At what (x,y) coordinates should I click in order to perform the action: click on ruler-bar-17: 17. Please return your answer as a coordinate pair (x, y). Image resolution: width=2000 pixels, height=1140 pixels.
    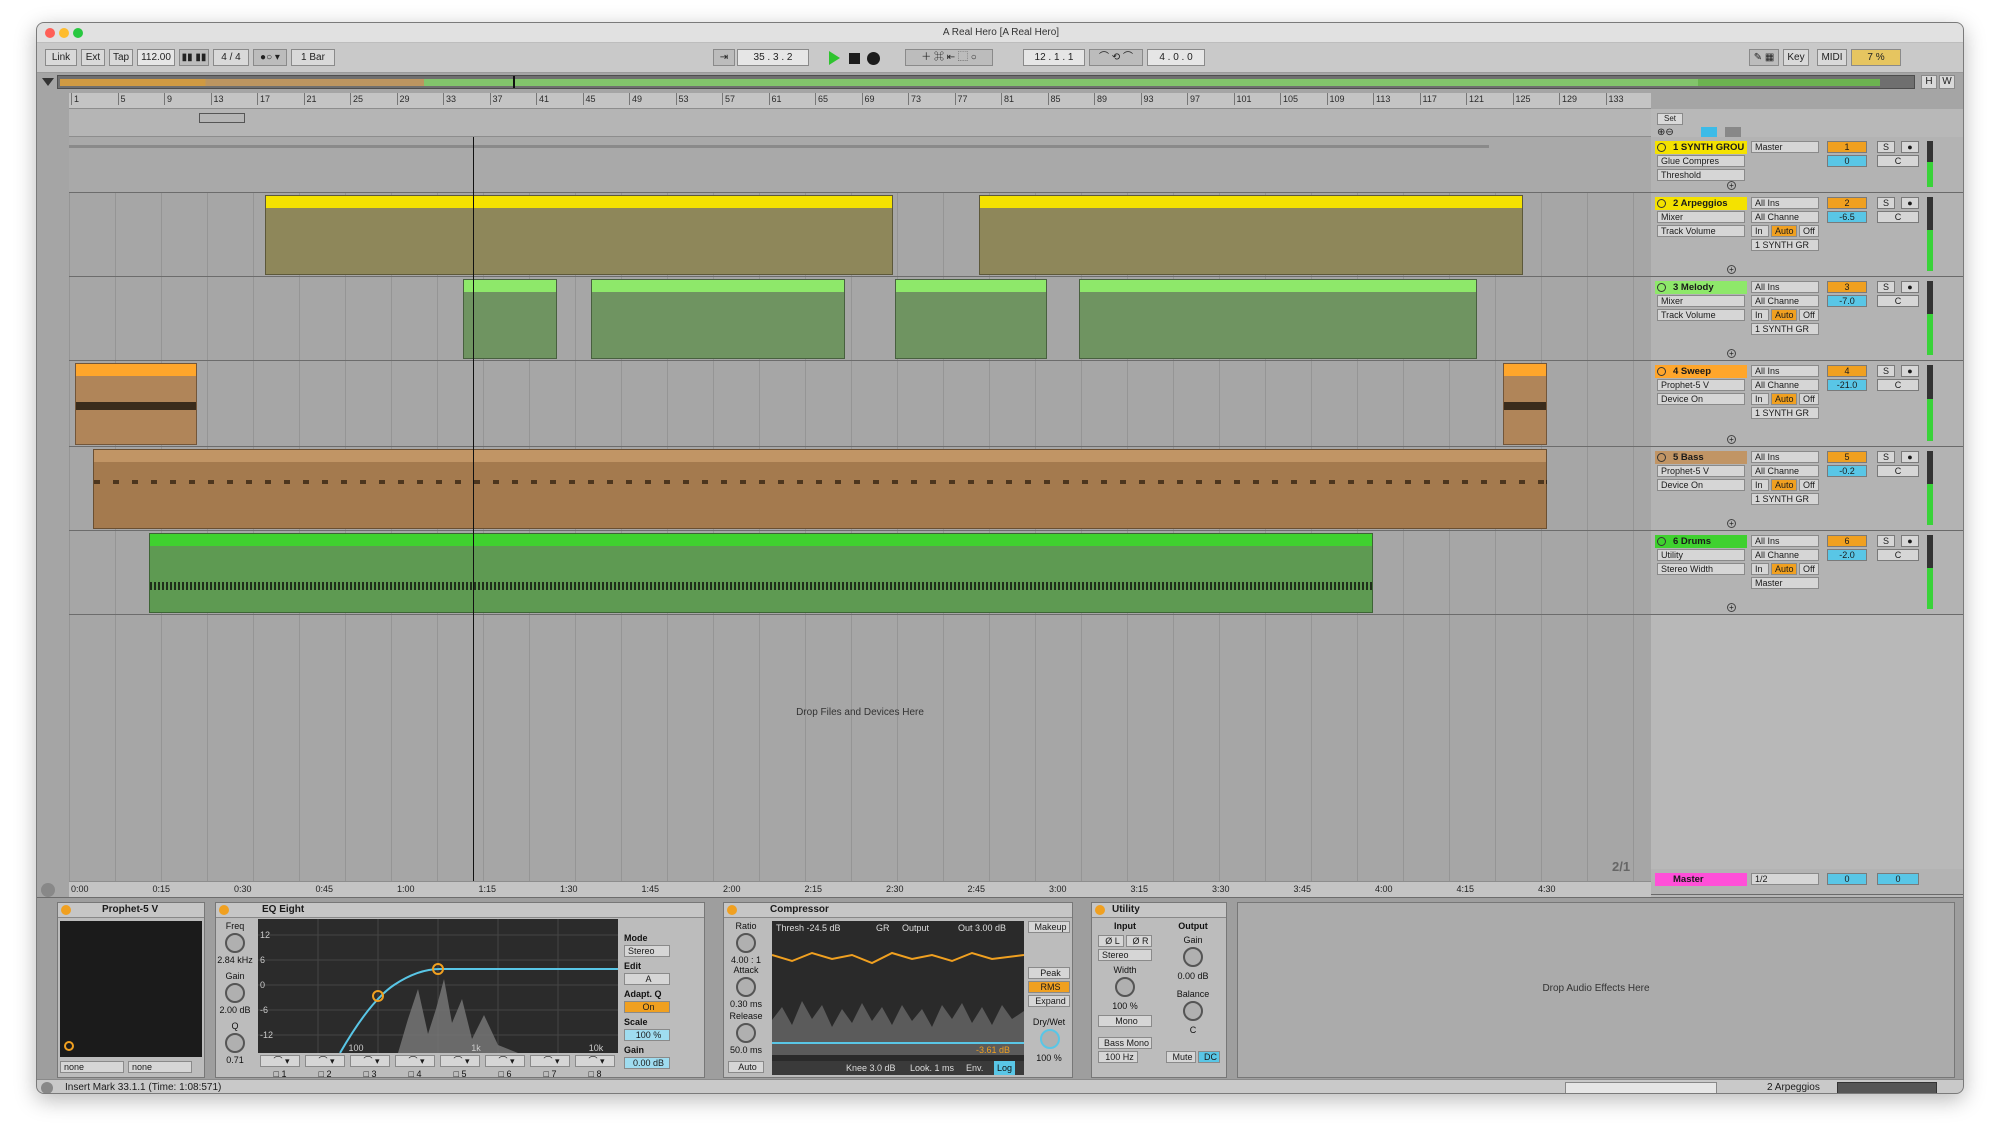
    Looking at the image, I should click on (263, 99).